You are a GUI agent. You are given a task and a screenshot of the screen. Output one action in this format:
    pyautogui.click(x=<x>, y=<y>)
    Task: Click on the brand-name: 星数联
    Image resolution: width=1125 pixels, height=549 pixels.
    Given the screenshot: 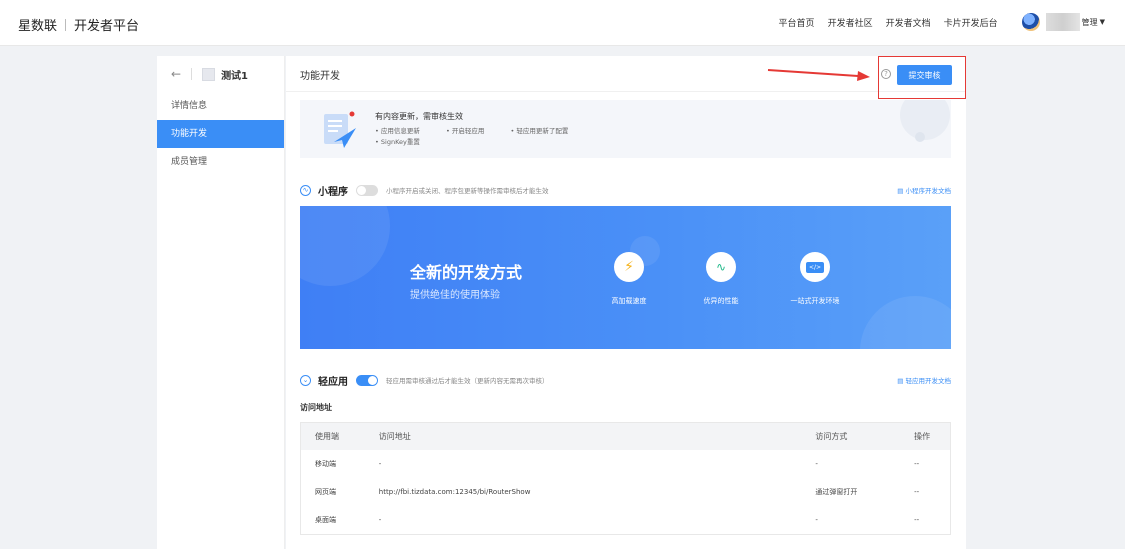 What is the action you would take?
    pyautogui.click(x=38, y=26)
    